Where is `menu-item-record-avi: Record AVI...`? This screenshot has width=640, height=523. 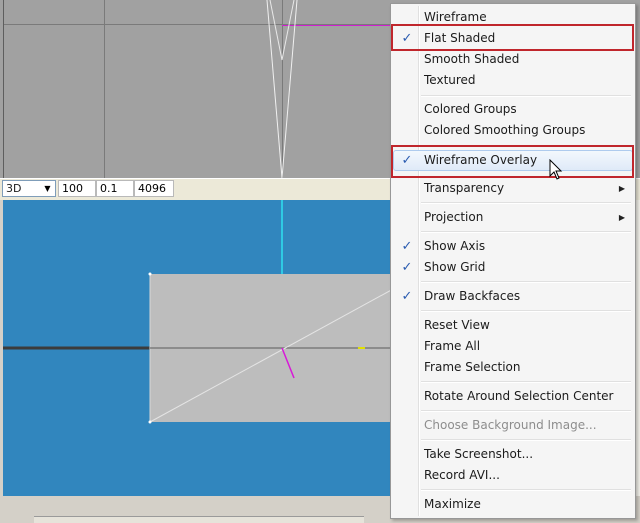 menu-item-record-avi: Record AVI... is located at coordinates (513, 475).